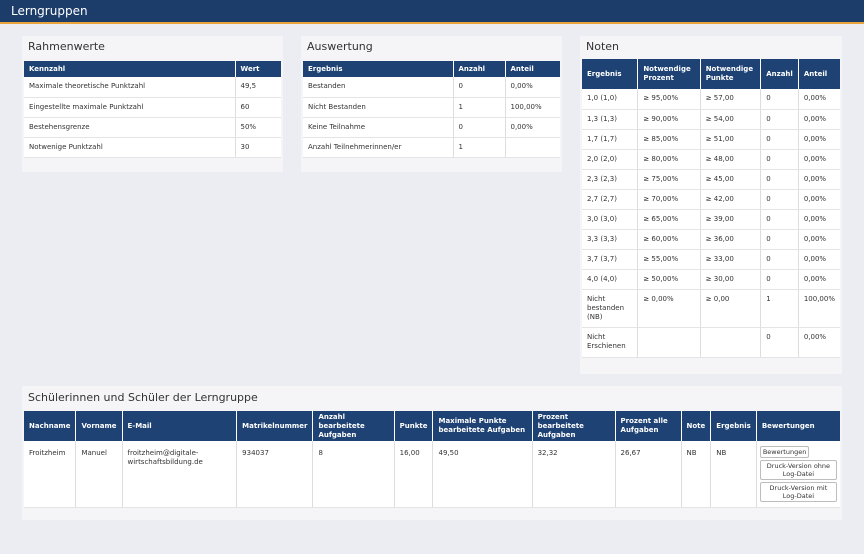 The image size is (864, 554). I want to click on table-row: 3,0 (3,0) ≥ 65,00% ≥ 39,00 0 0,00%, so click(711, 219).